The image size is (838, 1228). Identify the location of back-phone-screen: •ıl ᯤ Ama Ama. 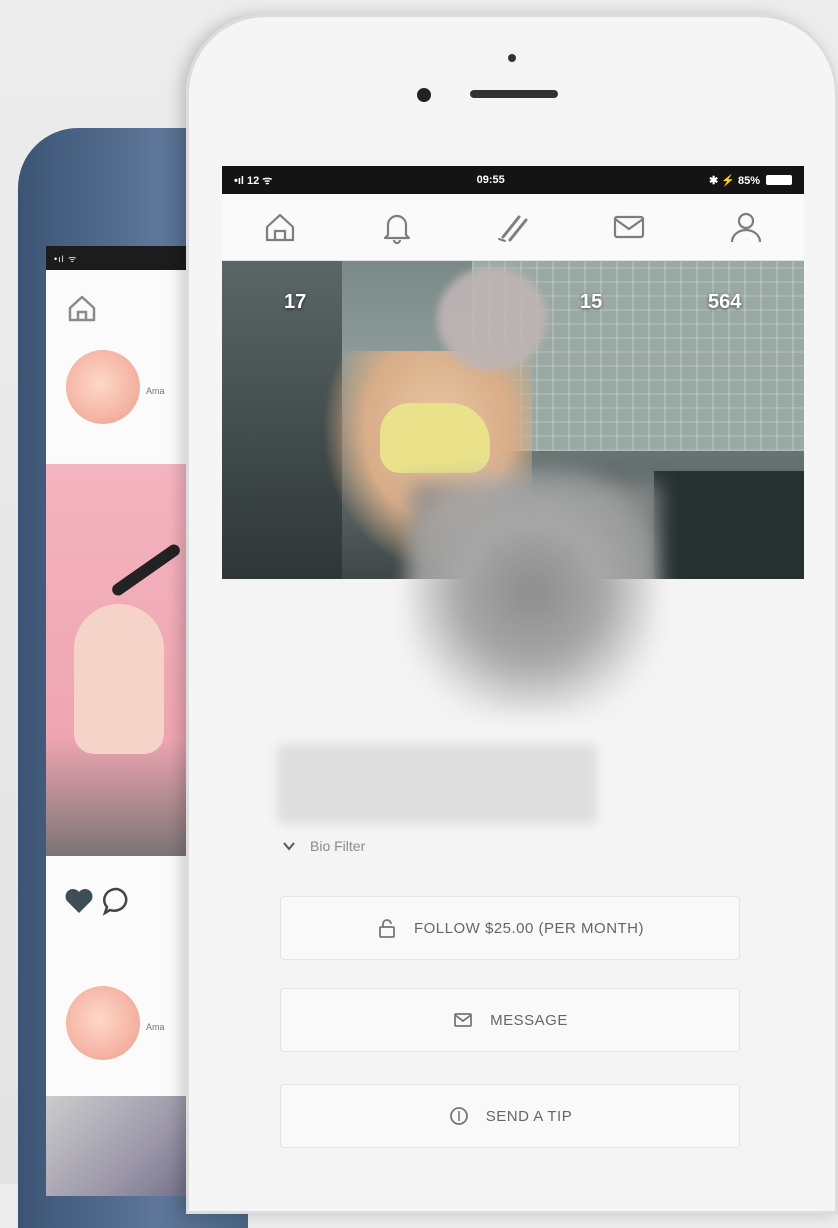
(121, 721).